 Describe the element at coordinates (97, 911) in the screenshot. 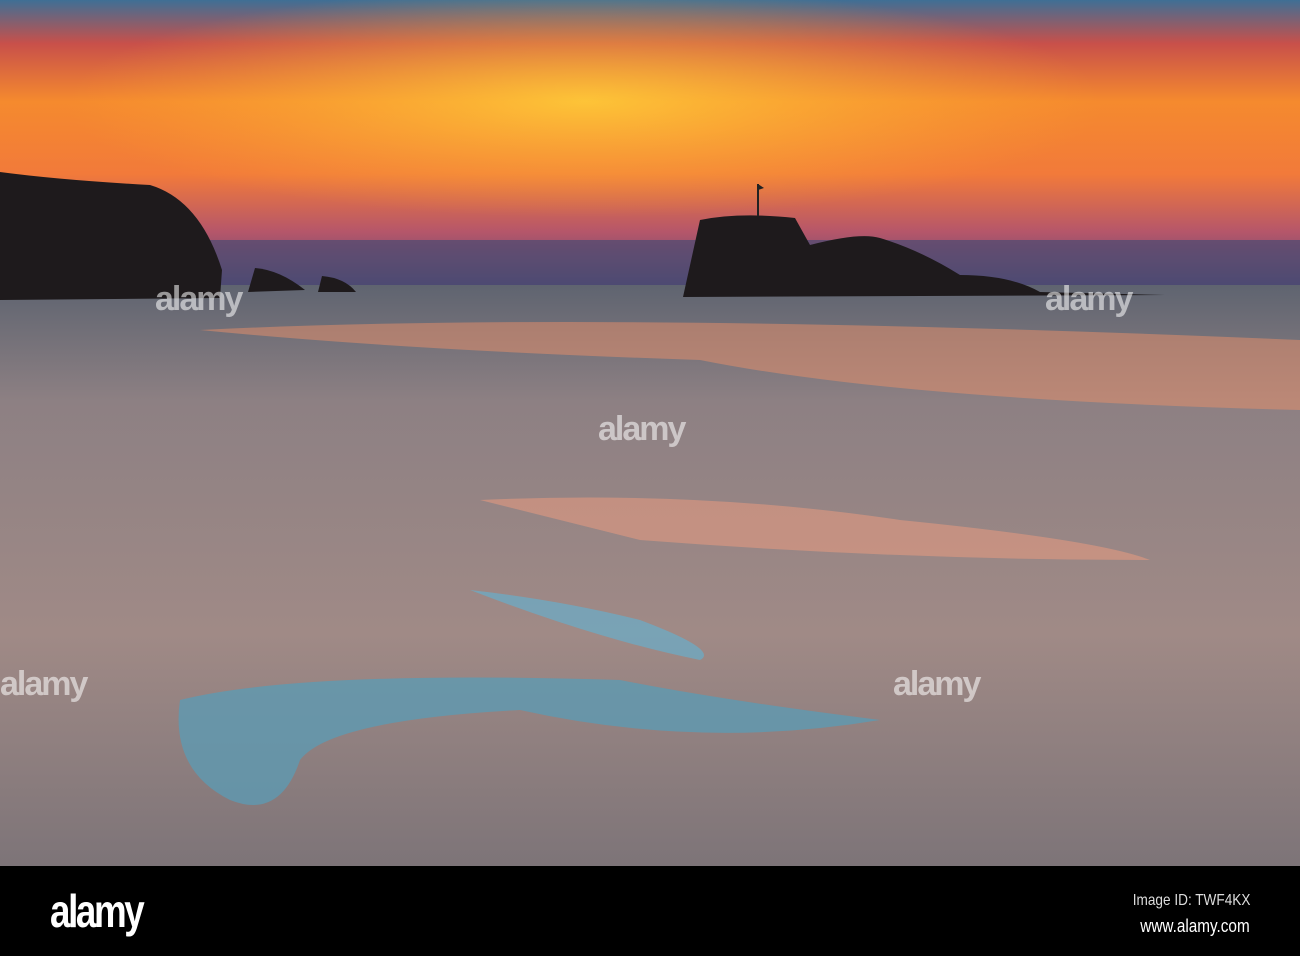

I see `alamy-logo: alamy` at that location.